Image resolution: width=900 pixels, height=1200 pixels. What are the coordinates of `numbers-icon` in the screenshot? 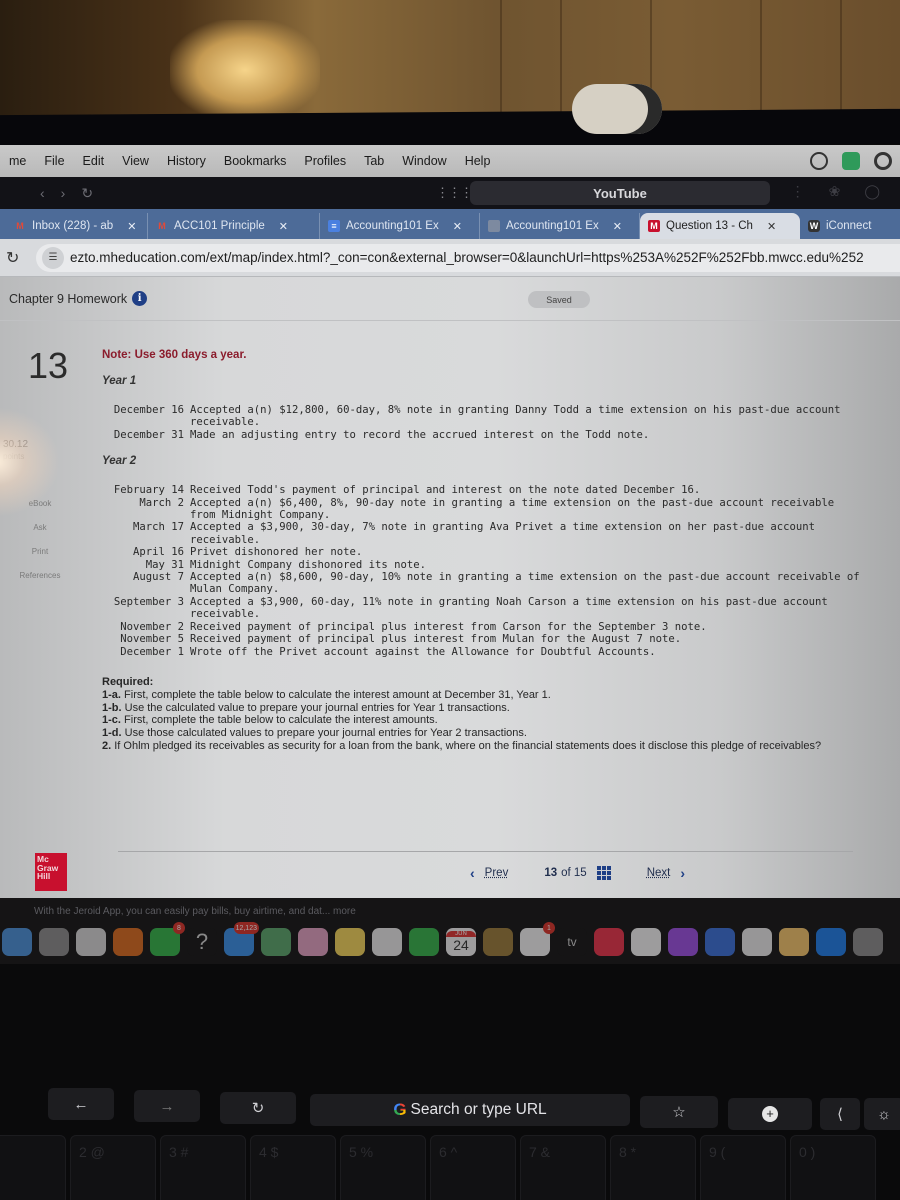 It's located at (757, 942).